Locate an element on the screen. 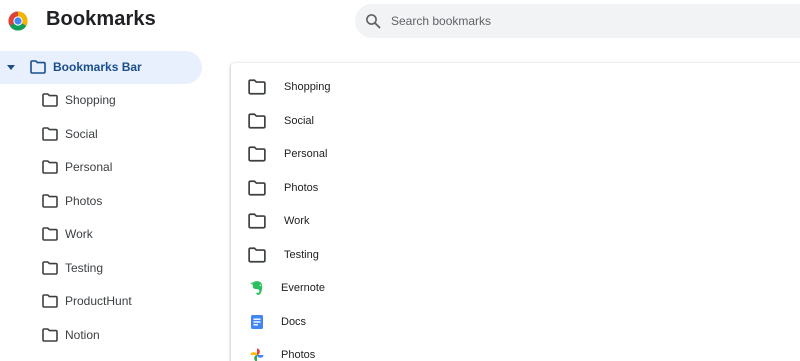  list-item-bookmark-evernote: Evernote is located at coordinates (515, 289).